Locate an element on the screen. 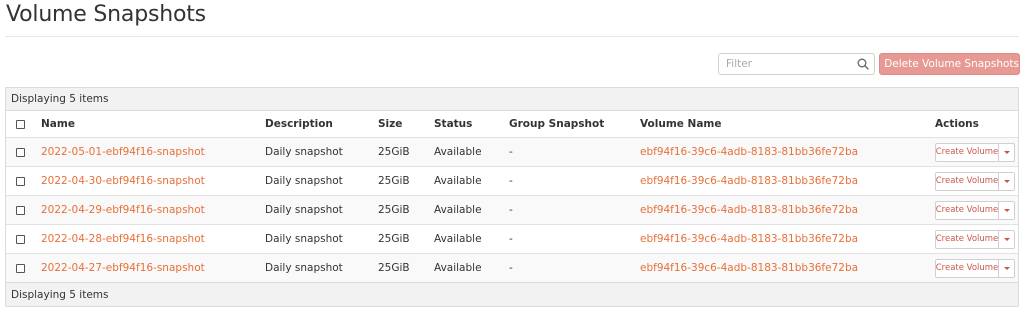 This screenshot has height=312, width=1024. delete-button-label: Delete Volume Snapshots is located at coordinates (951, 64).